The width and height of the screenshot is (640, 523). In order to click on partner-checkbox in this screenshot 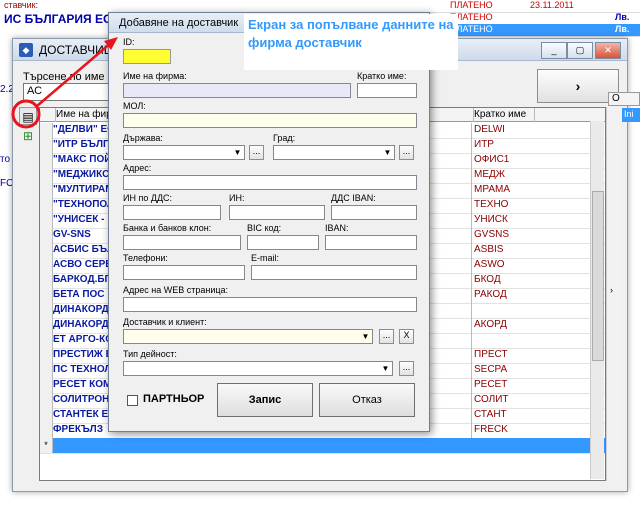, I will do `click(132, 400)`.